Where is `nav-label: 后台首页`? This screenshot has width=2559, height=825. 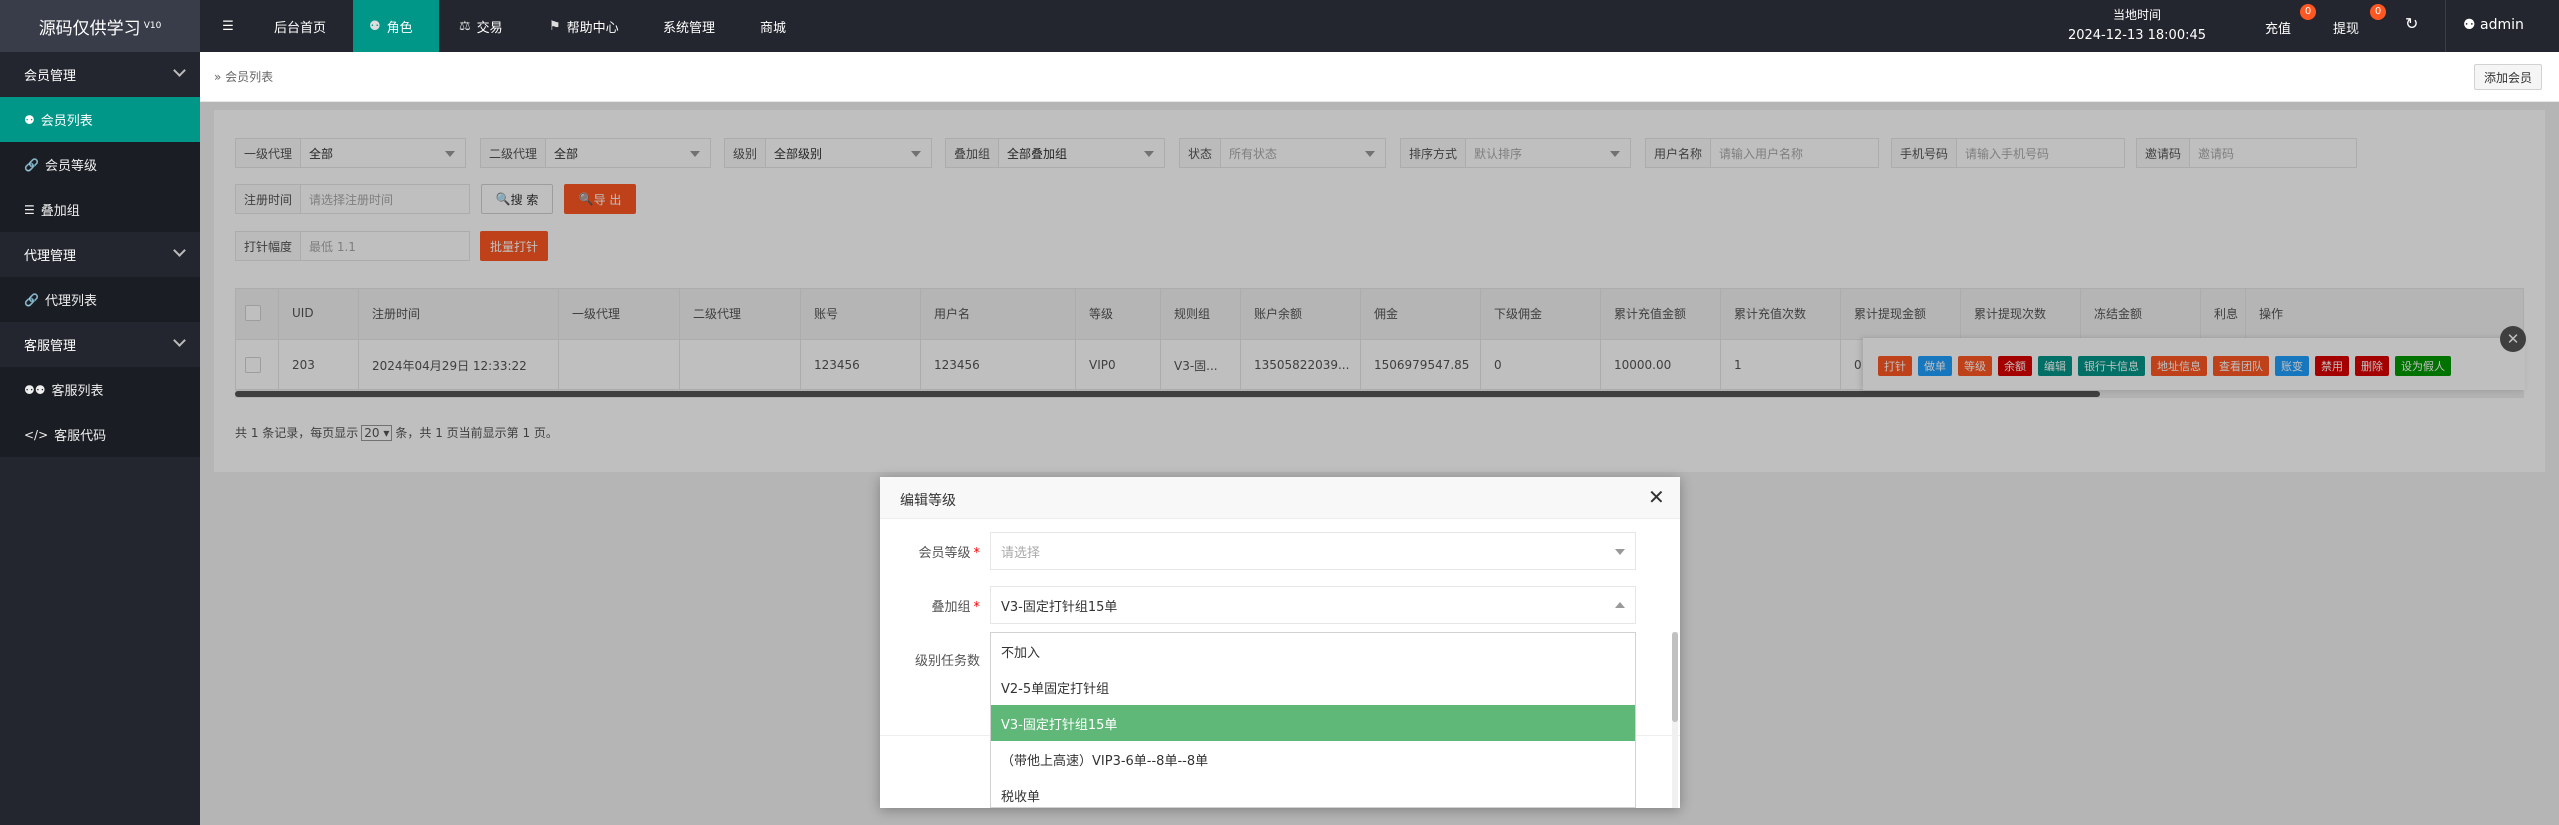 nav-label: 后台首页 is located at coordinates (300, 28).